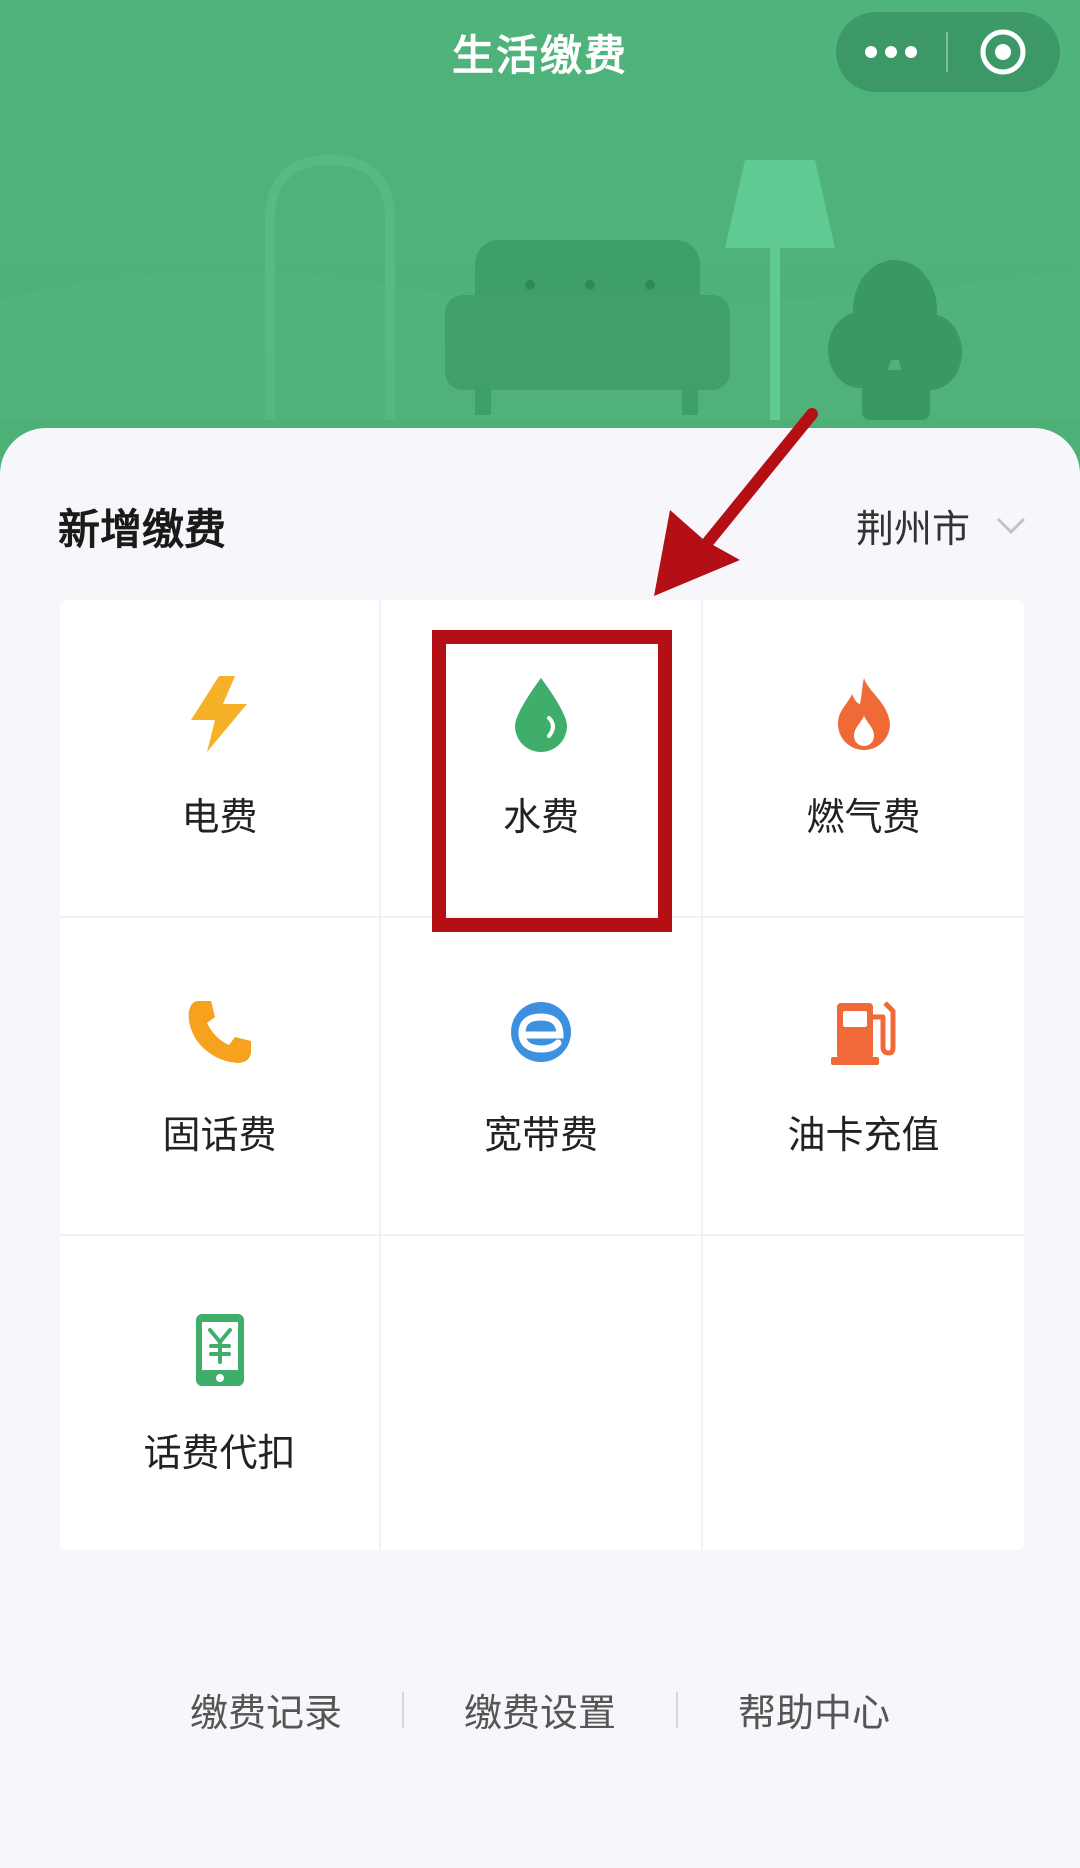 The height and width of the screenshot is (1868, 1080). I want to click on more-dots-icon, so click(891, 52).